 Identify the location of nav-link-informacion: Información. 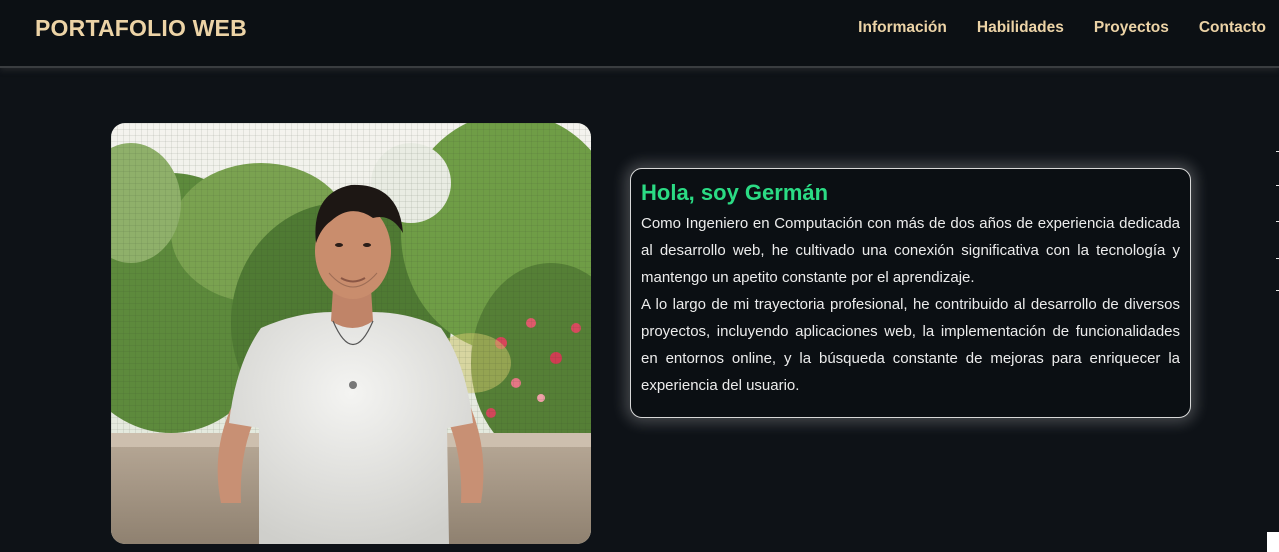
(902, 27).